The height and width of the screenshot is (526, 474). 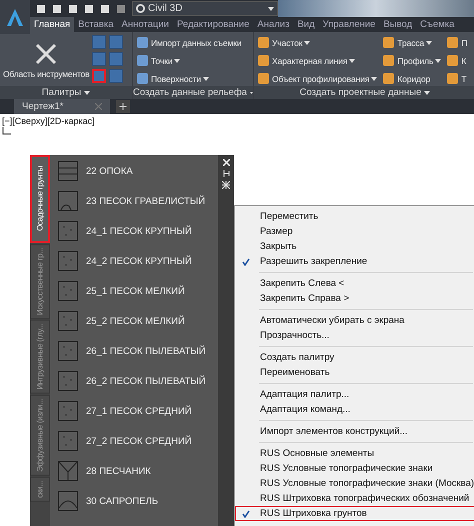 What do you see at coordinates (146, 201) in the screenshot?
I see `palette-tool-item: 23 ПЕСОК ГРАВЕЛИСТЫЙ` at bounding box center [146, 201].